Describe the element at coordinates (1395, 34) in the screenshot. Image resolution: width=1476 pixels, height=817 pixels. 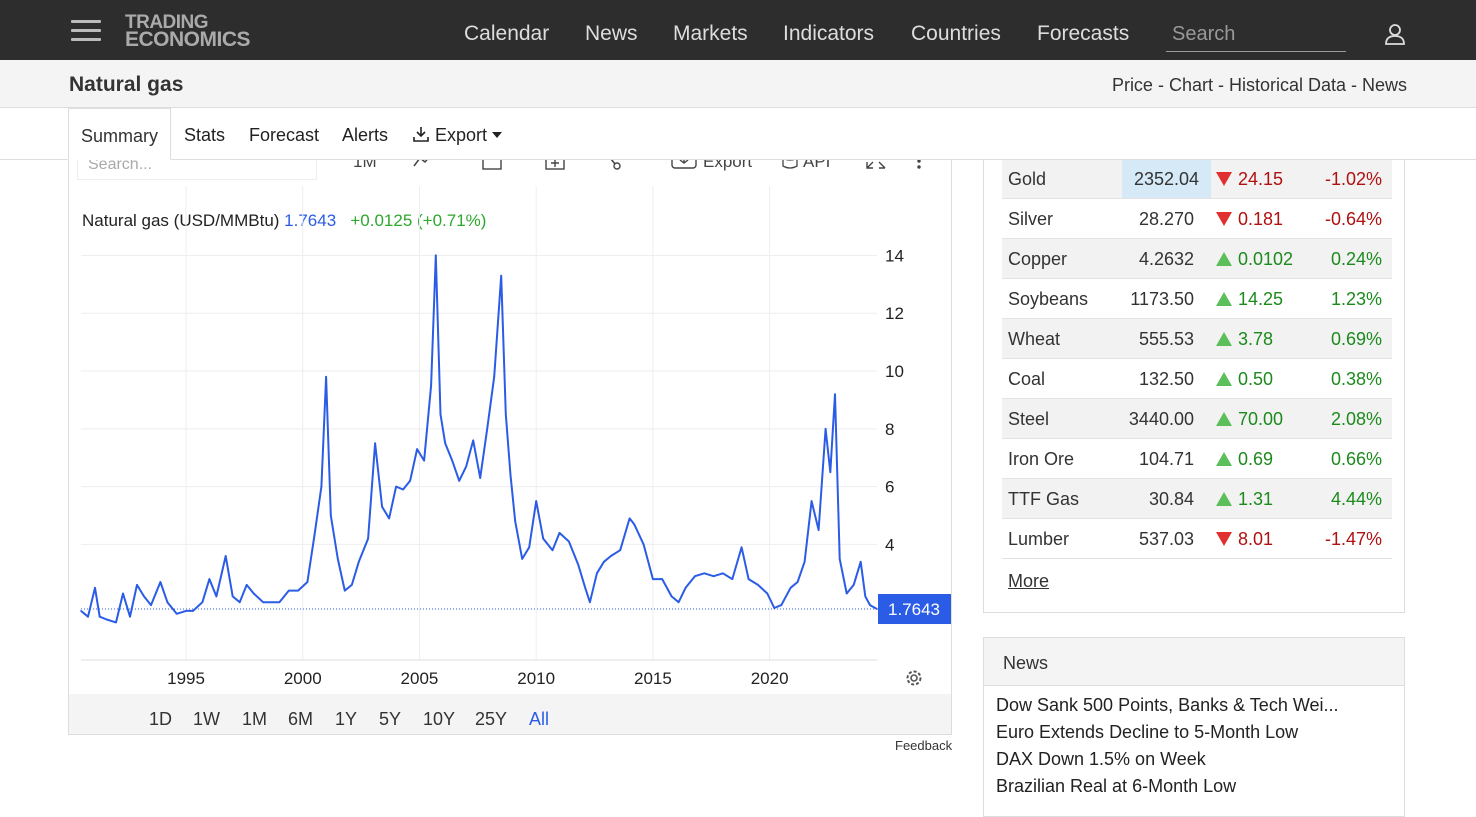
I see `user-icon` at that location.